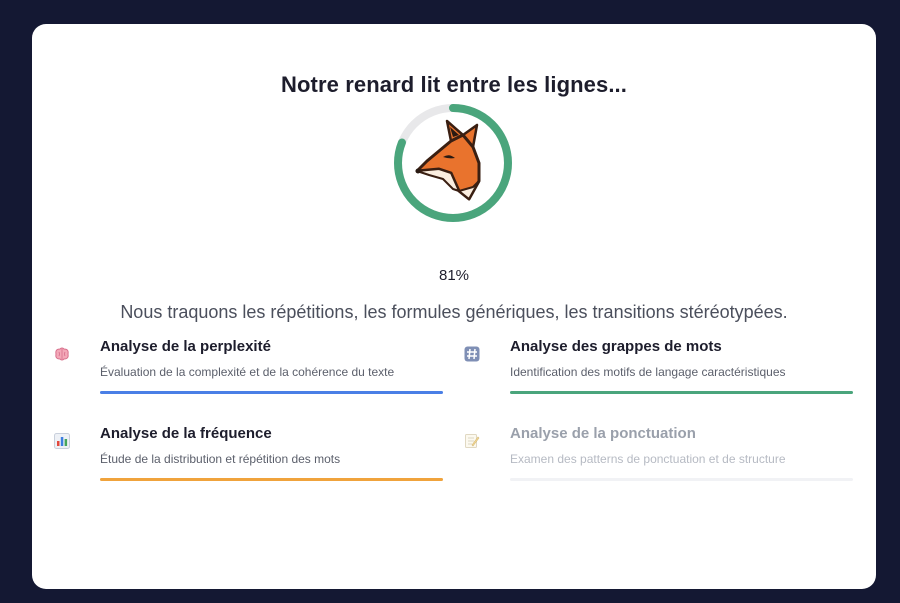  Describe the element at coordinates (472, 354) in the screenshot. I see `hash-icon` at that location.